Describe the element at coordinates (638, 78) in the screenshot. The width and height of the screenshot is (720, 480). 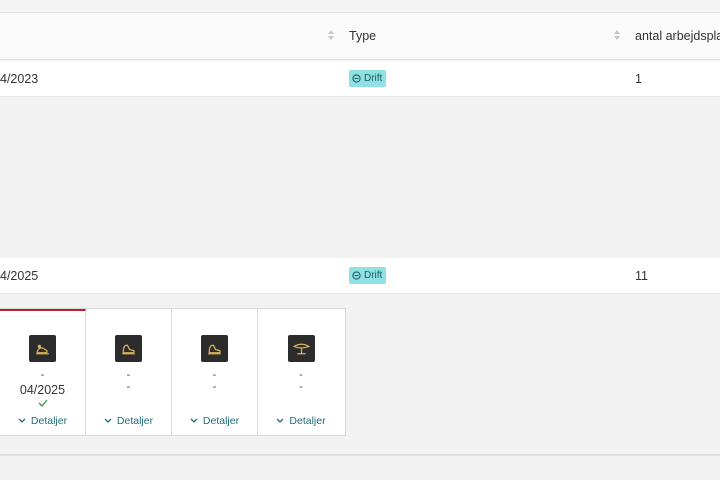
I see `row-count: 1` at that location.